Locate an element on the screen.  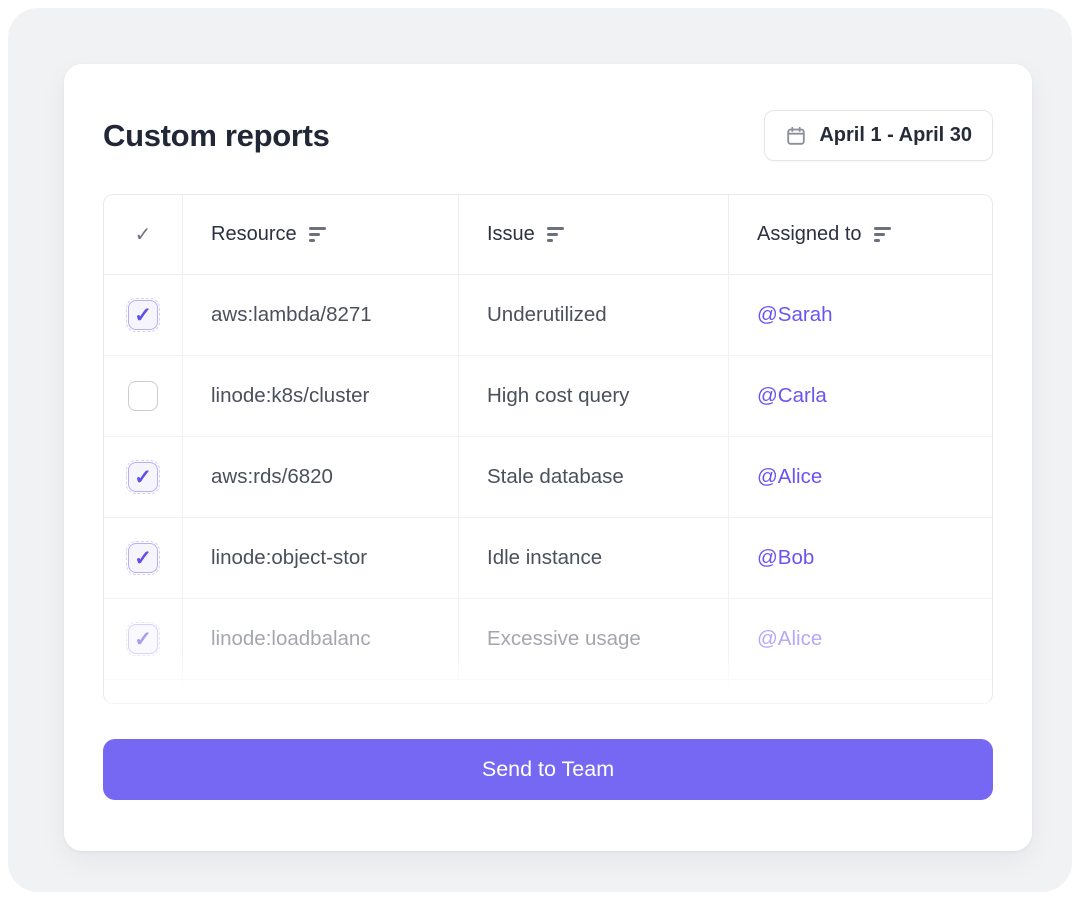
header-select-column: ✓ is located at coordinates (143, 235).